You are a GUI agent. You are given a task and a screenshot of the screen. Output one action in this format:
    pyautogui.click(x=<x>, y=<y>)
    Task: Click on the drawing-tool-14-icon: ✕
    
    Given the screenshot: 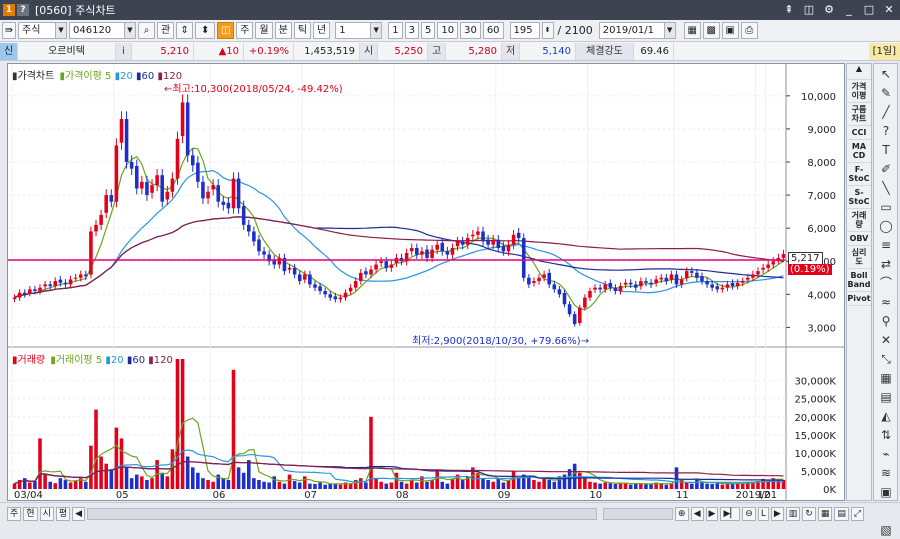 What is the action you would take?
    pyautogui.click(x=886, y=340)
    